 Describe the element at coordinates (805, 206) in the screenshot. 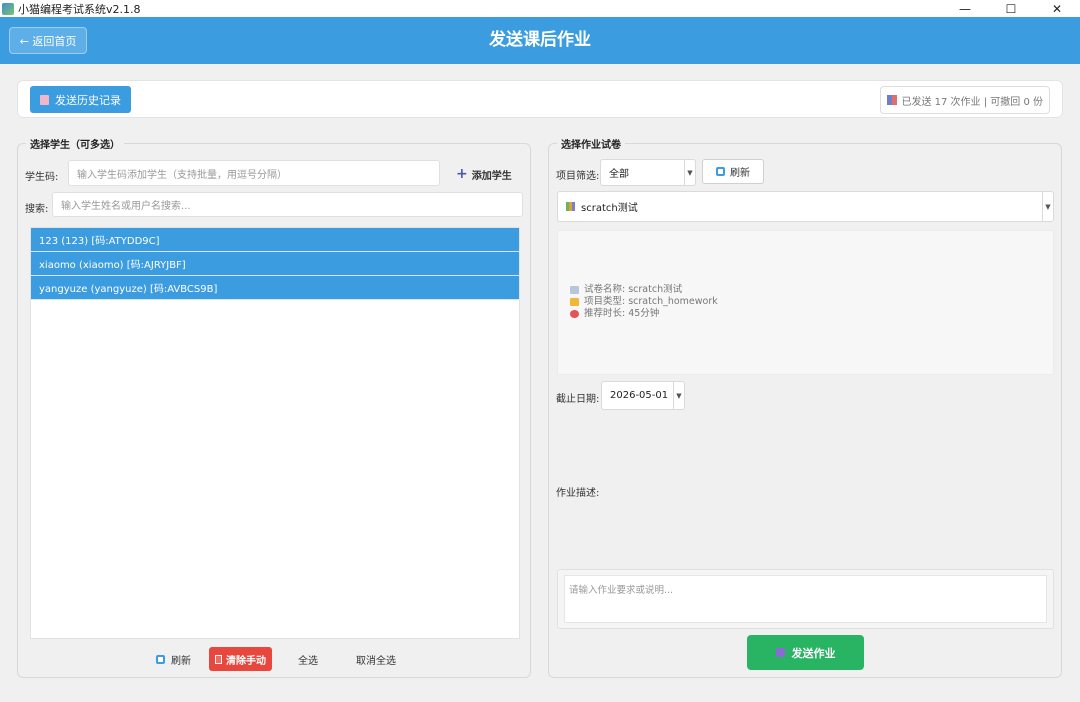

I see `paper-select: scratch测试 ▼` at that location.